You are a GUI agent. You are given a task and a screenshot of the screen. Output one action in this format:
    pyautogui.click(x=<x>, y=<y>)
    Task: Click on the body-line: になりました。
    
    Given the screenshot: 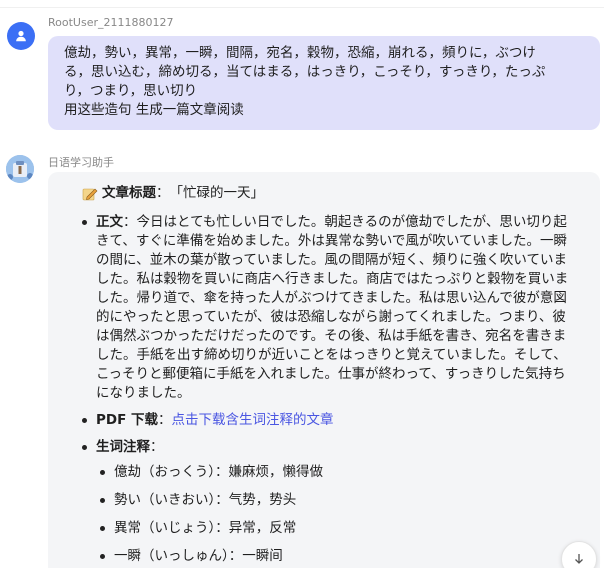 What is the action you would take?
    pyautogui.click(x=143, y=393)
    